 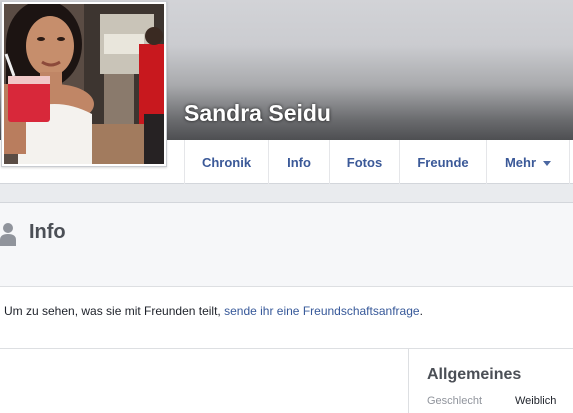 I want to click on info-title: Info, so click(x=47, y=232).